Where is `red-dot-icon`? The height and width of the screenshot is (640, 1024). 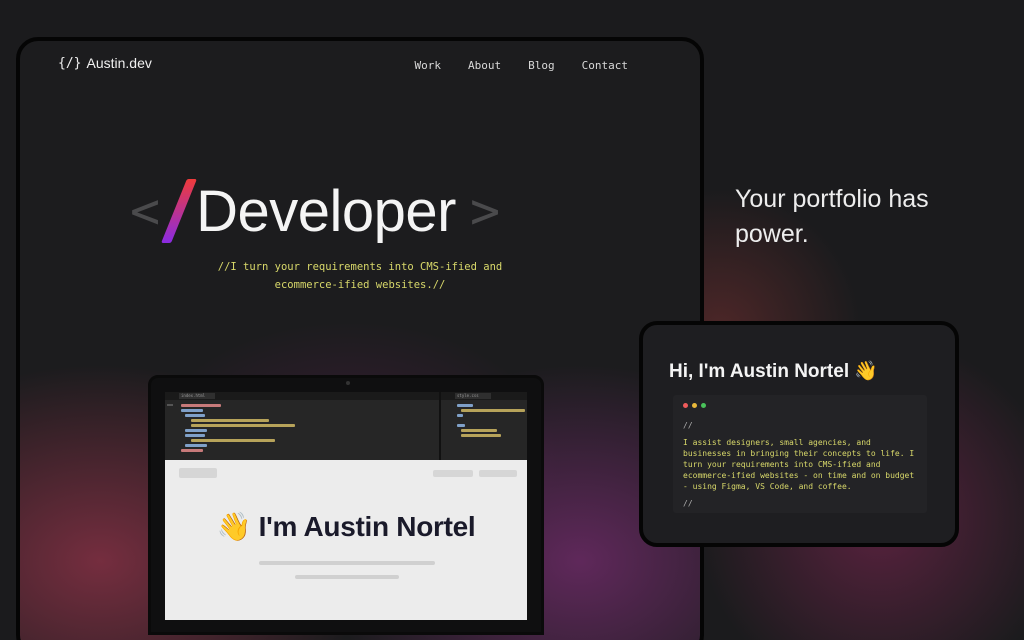
red-dot-icon is located at coordinates (685, 405).